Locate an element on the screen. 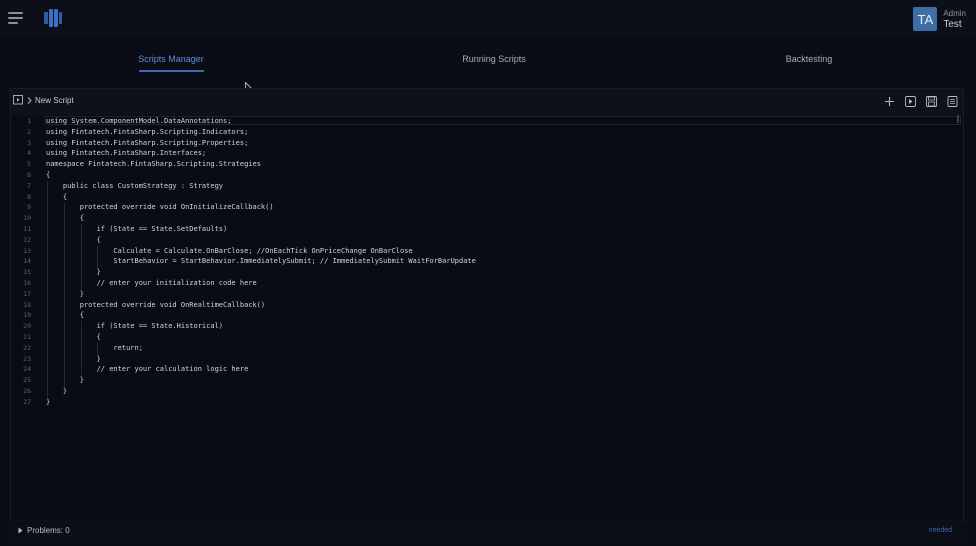 This screenshot has height=546, width=976. line-number: 24 is located at coordinates (27, 369).